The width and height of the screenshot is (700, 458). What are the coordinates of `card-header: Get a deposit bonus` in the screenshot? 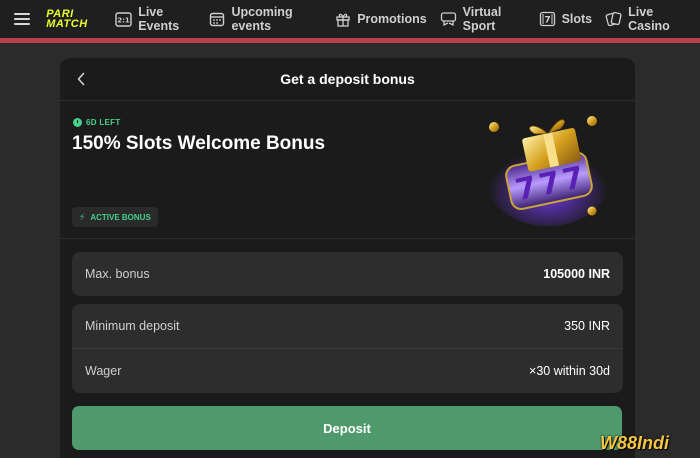 It's located at (347, 79).